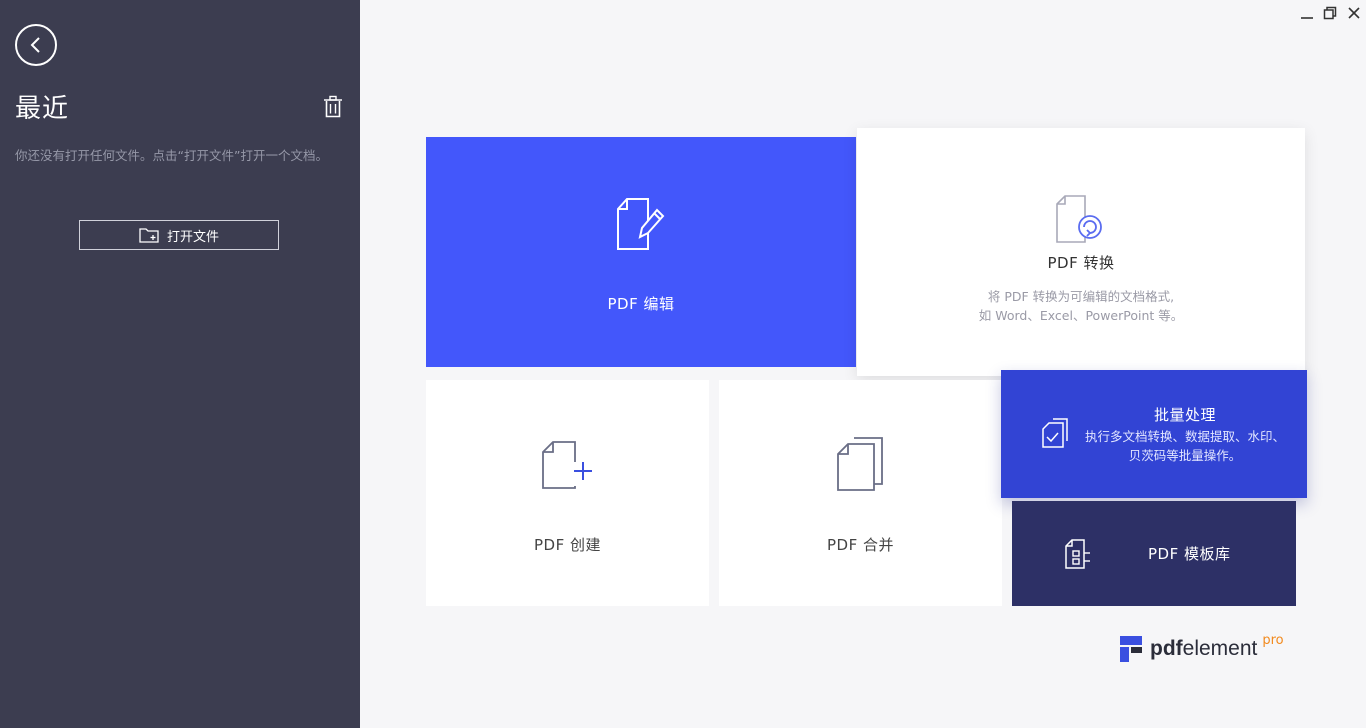 The width and height of the screenshot is (1366, 728). Describe the element at coordinates (1307, 13) in the screenshot. I see `minimize-button` at that location.